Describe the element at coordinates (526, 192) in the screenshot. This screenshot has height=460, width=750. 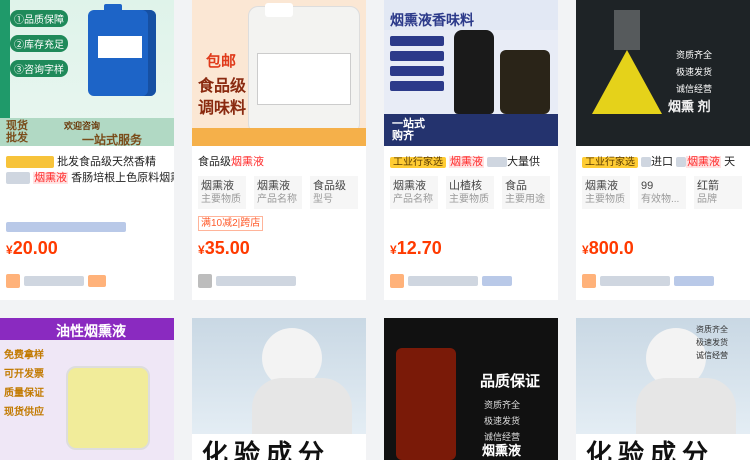
I see `attribute: 食品 主要用途` at that location.